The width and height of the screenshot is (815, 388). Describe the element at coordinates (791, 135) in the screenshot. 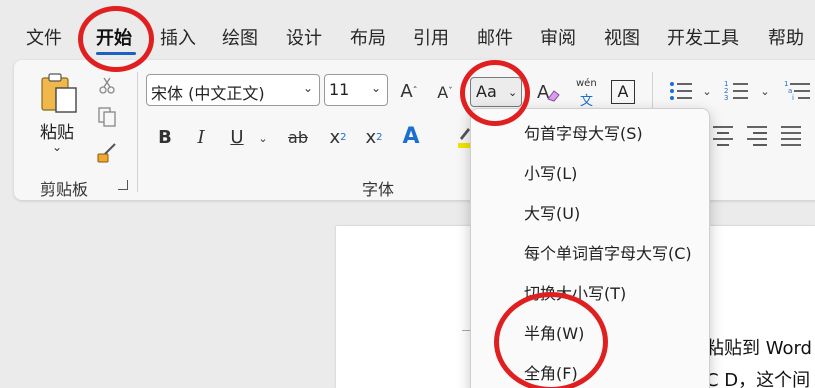

I see `justify-icon` at that location.